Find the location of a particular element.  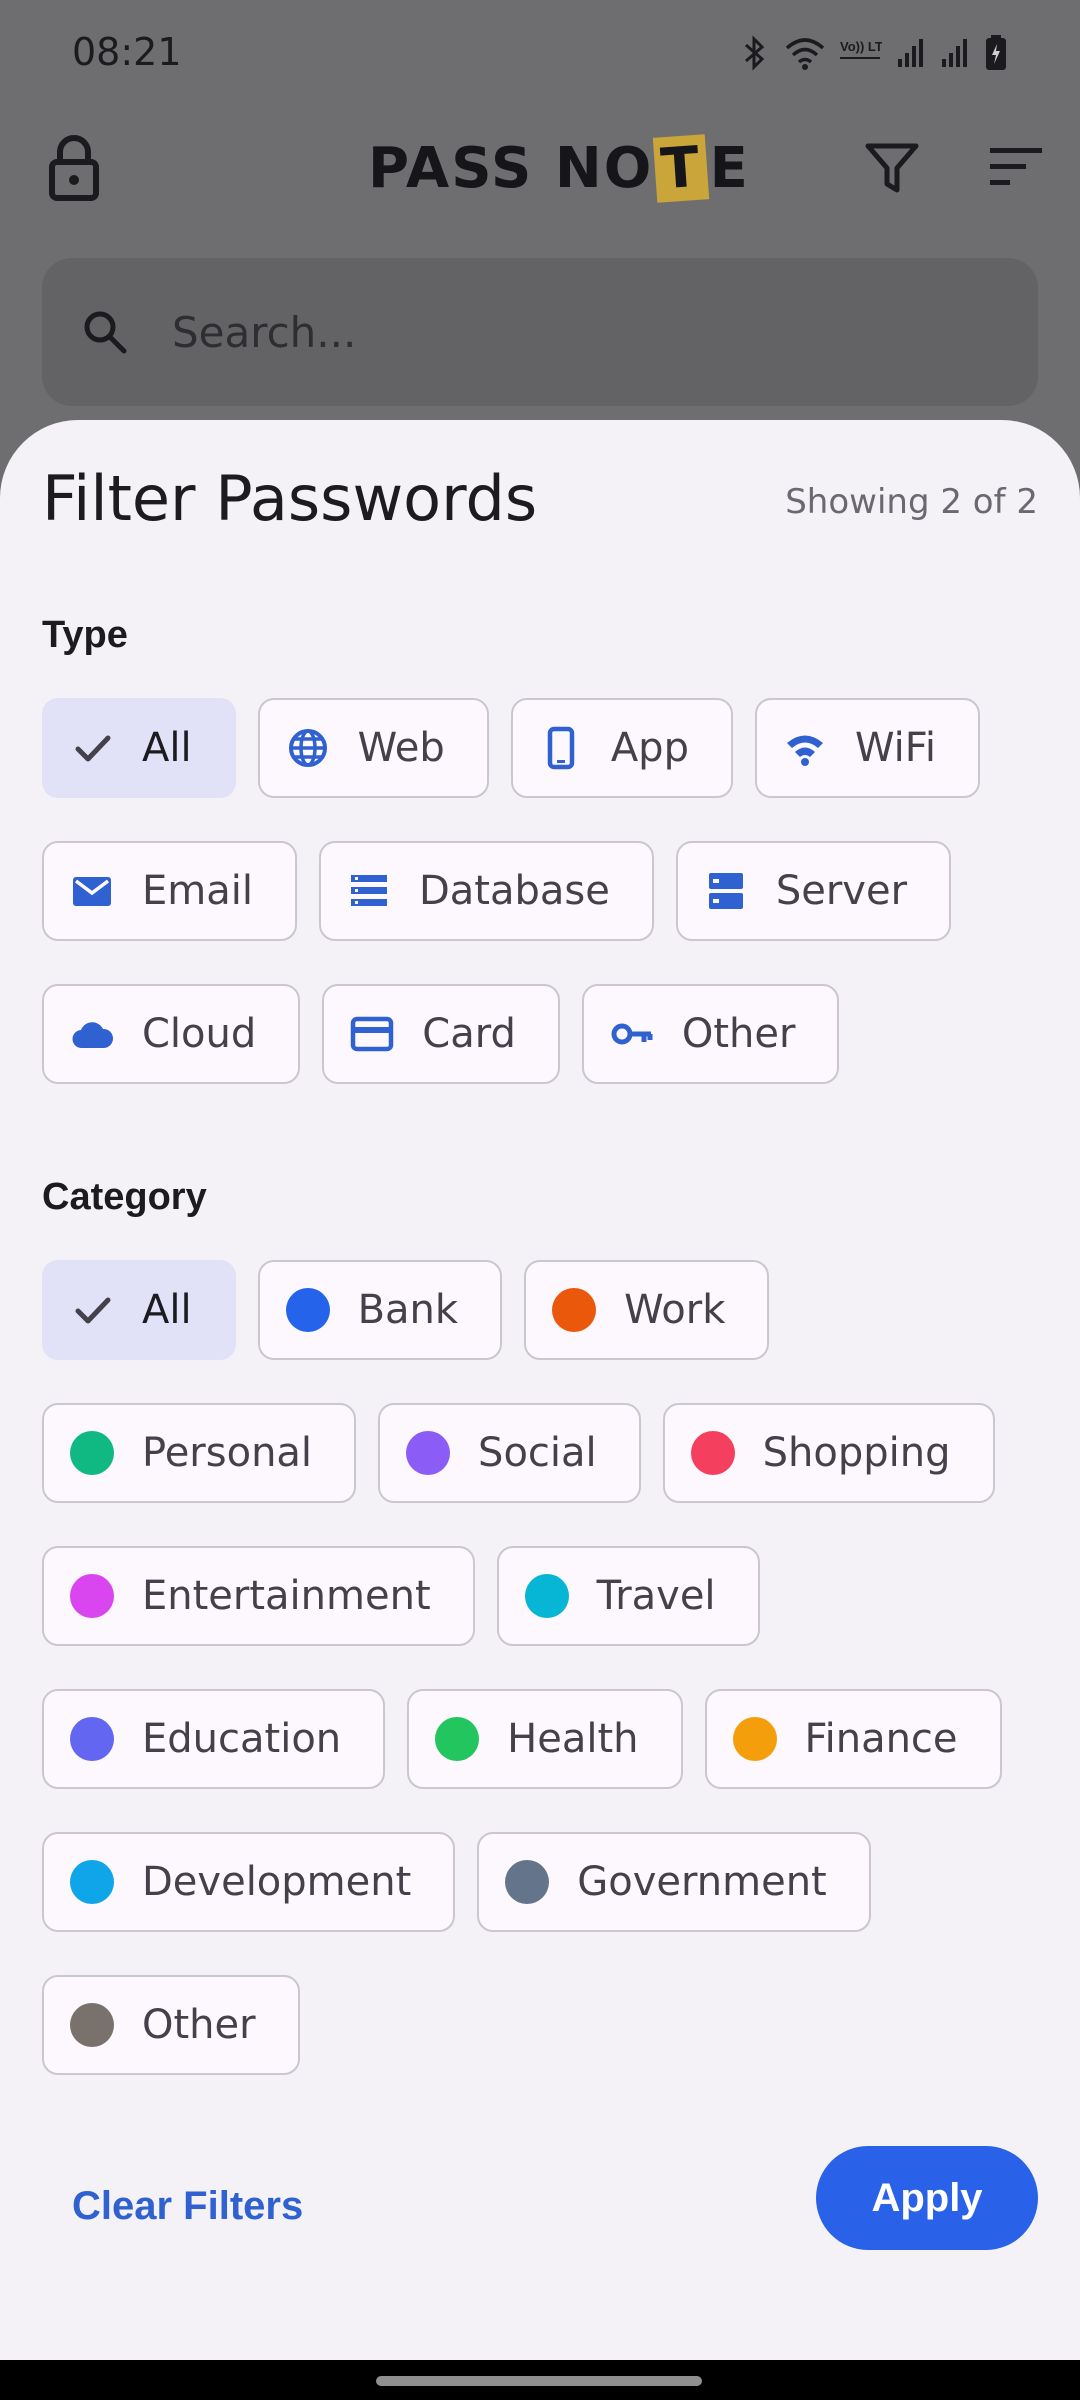

category-chip-development: Development is located at coordinates (249, 1882).